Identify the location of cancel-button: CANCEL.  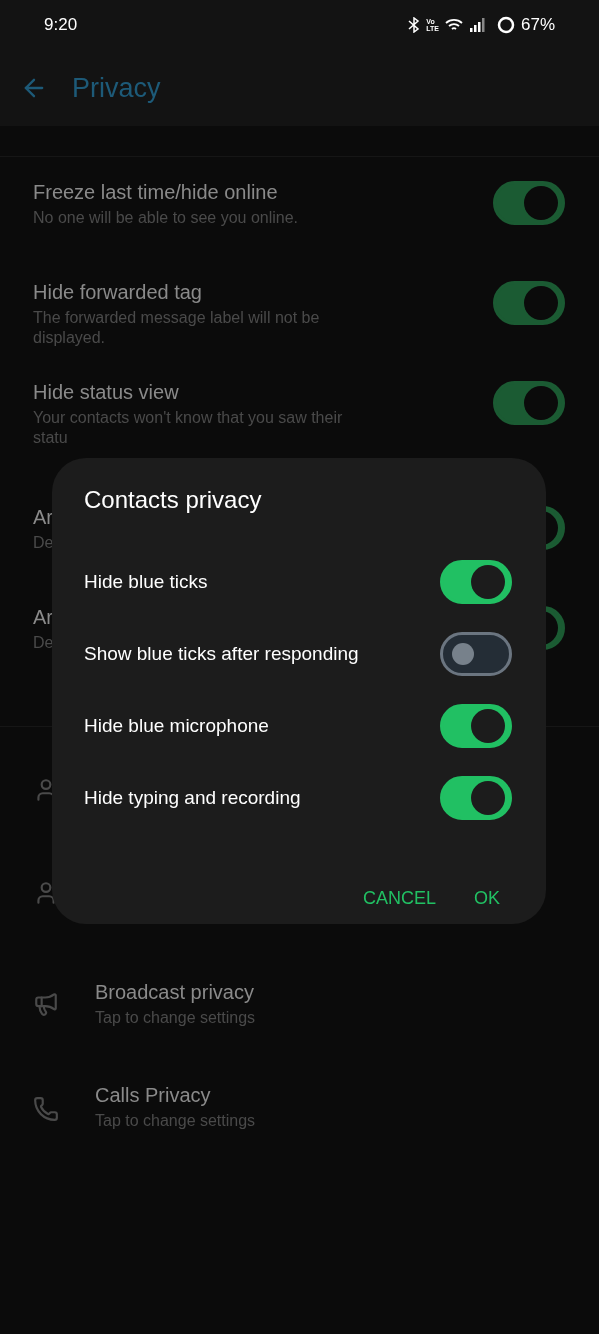
(399, 898).